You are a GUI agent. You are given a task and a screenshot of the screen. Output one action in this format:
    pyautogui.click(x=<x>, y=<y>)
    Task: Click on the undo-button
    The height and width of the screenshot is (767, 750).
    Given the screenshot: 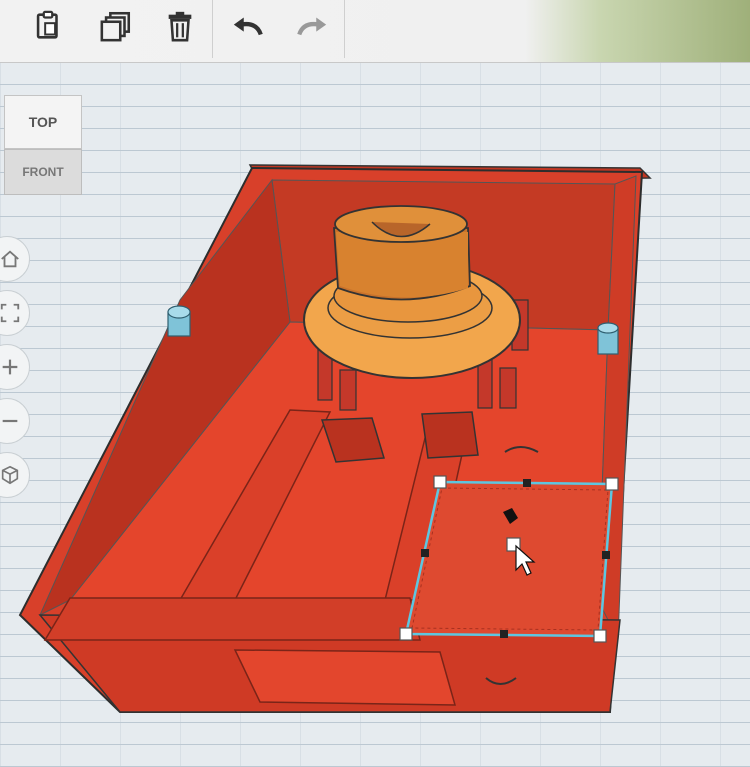 What is the action you would take?
    pyautogui.click(x=248, y=26)
    